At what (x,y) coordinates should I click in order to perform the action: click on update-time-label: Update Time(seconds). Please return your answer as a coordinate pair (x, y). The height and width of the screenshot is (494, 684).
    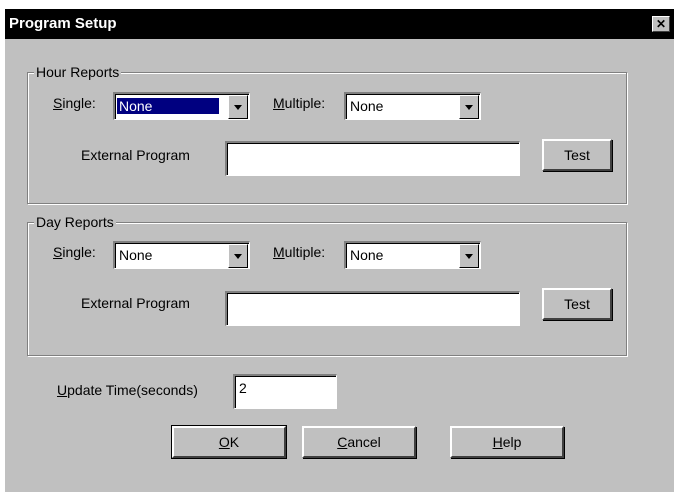
    Looking at the image, I should click on (127, 390).